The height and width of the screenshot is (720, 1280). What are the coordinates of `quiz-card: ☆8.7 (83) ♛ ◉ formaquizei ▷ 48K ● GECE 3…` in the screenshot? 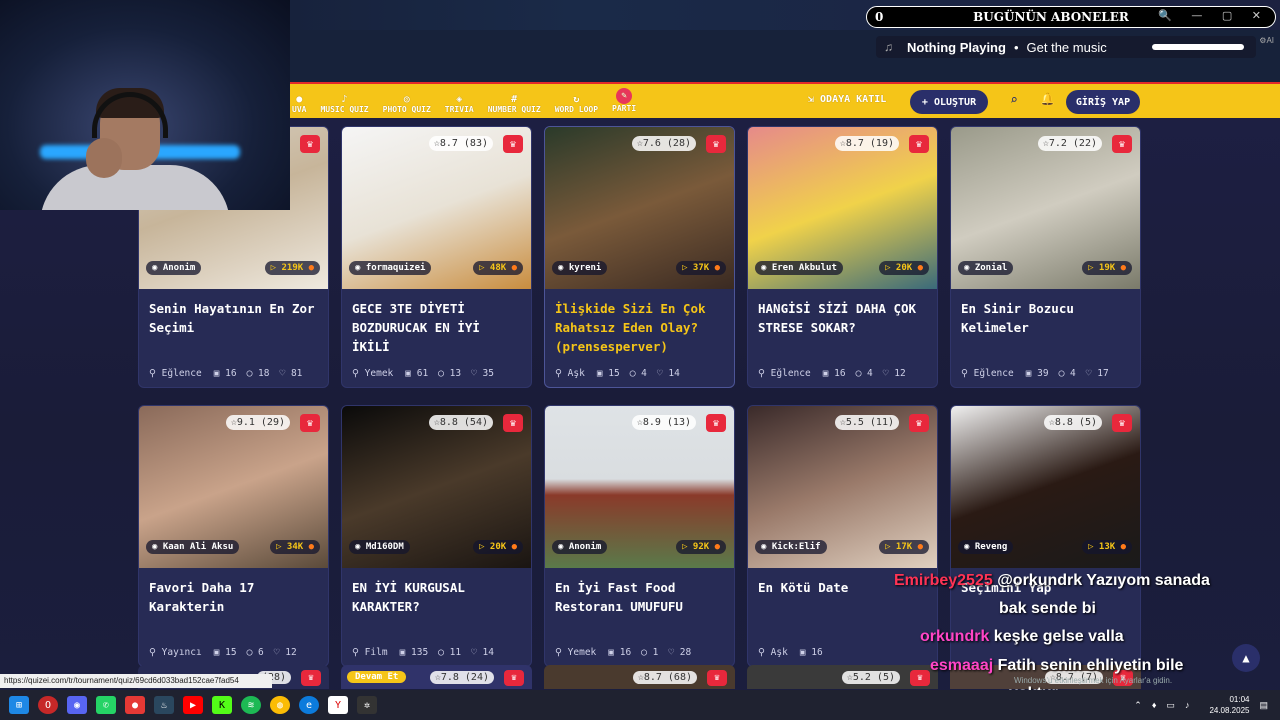 It's located at (436, 257).